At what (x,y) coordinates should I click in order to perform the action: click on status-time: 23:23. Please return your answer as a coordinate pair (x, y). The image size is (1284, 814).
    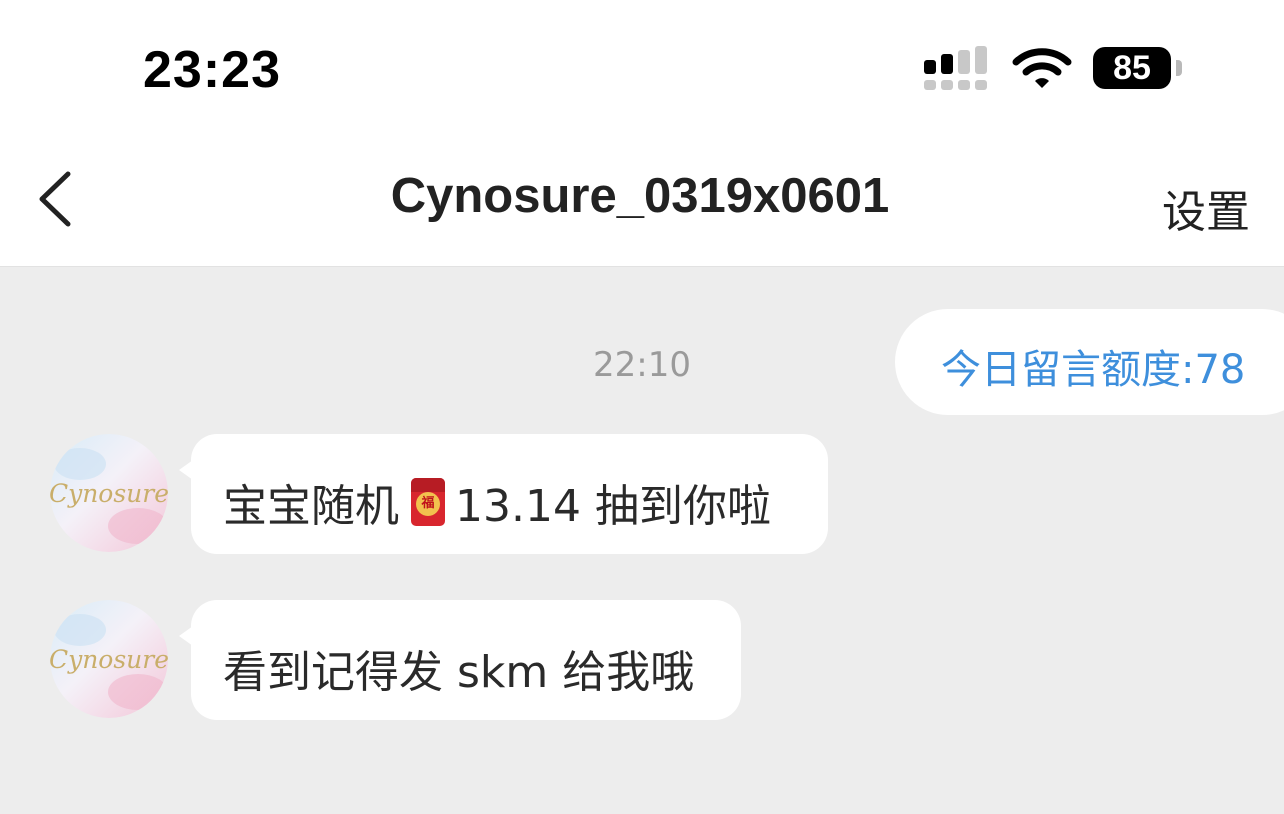
    Looking at the image, I should click on (212, 70).